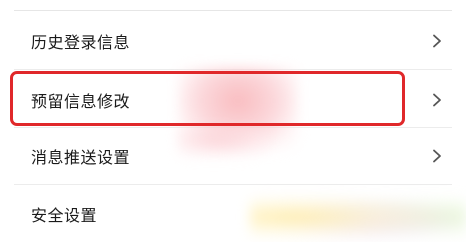  Describe the element at coordinates (81, 101) in the screenshot. I see `menu-item-label: 预留信息修改` at that location.